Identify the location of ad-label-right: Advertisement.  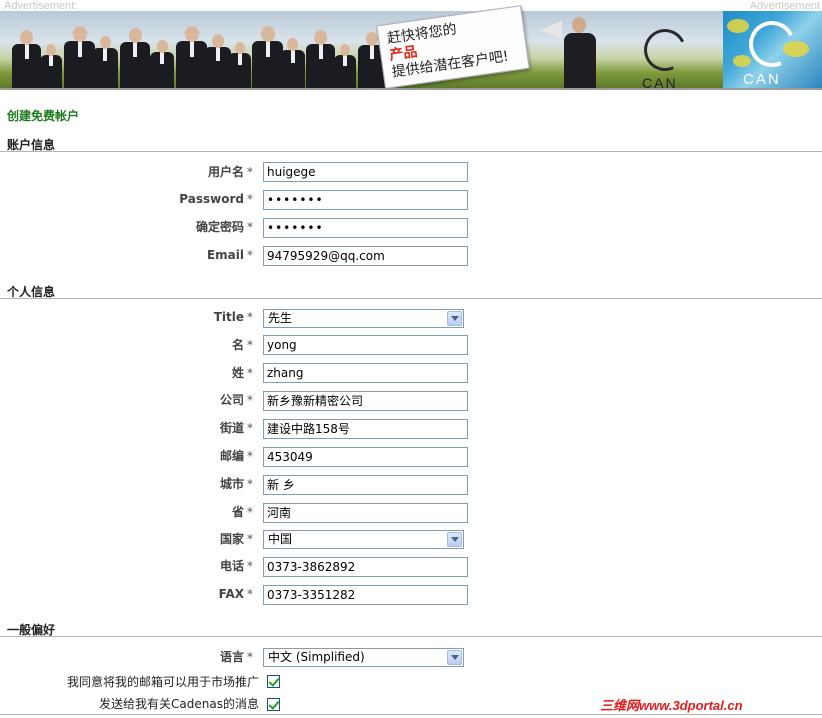
(784, 6).